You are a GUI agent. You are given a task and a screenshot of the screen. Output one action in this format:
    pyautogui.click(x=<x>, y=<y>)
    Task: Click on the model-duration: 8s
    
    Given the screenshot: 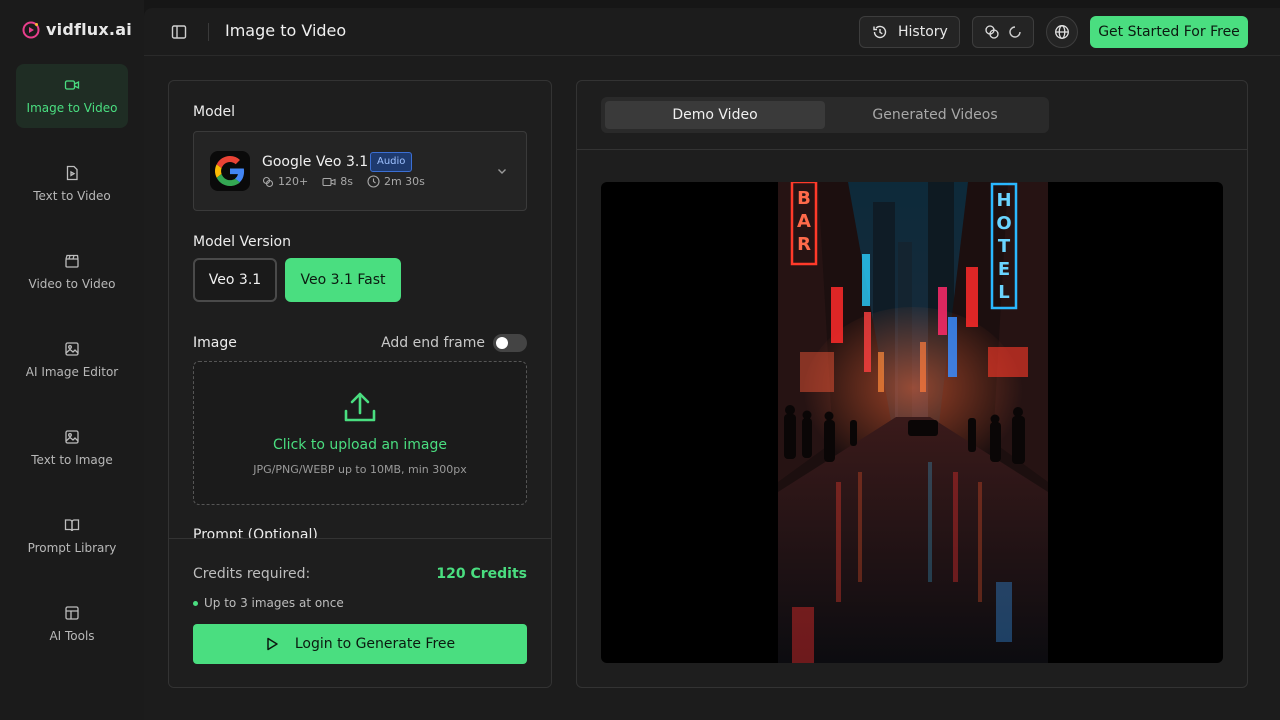 What is the action you would take?
    pyautogui.click(x=337, y=181)
    